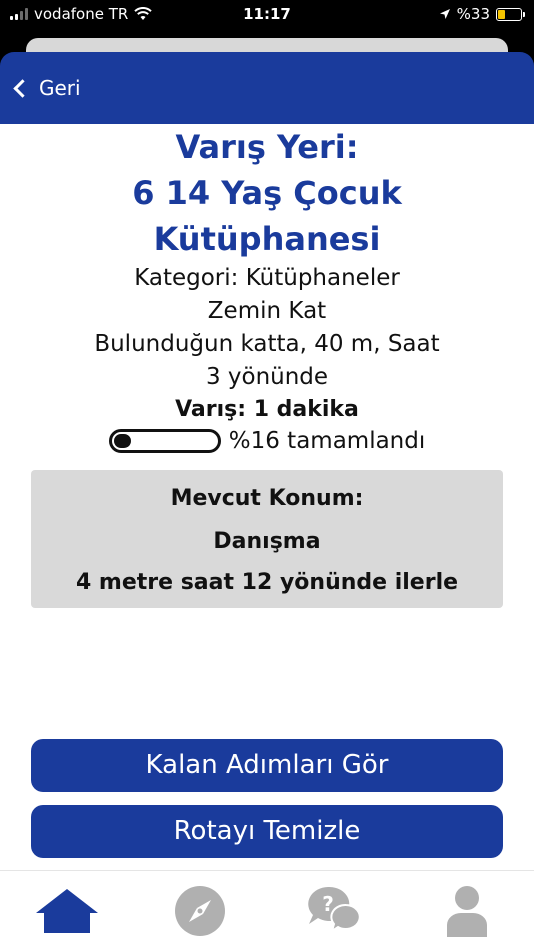 The height and width of the screenshot is (950, 534). What do you see at coordinates (267, 765) in the screenshot?
I see `remaining-steps-button: Kalan Adımları Gör` at bounding box center [267, 765].